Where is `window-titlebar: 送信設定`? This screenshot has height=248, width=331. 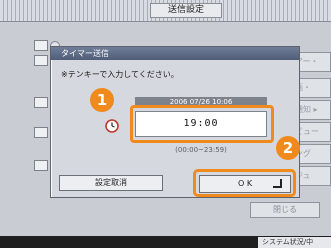 window-titlebar: 送信設定 is located at coordinates (165, 11).